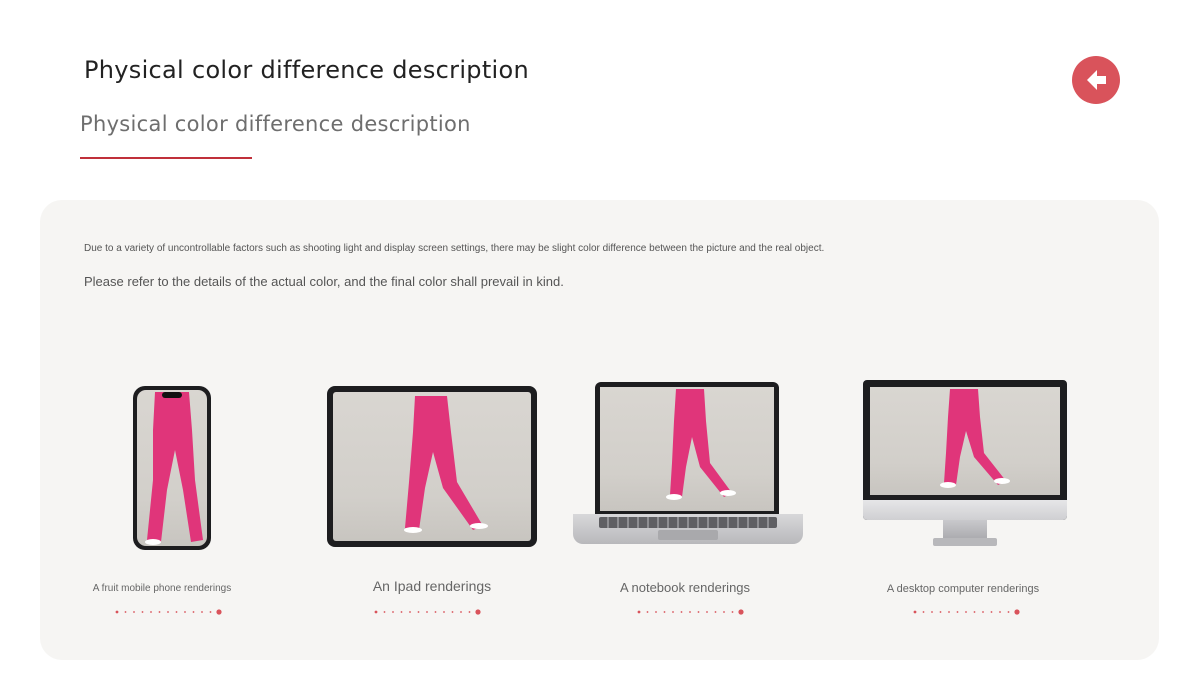 This screenshot has height=684, width=1200. I want to click on desktop-device, so click(965, 465).